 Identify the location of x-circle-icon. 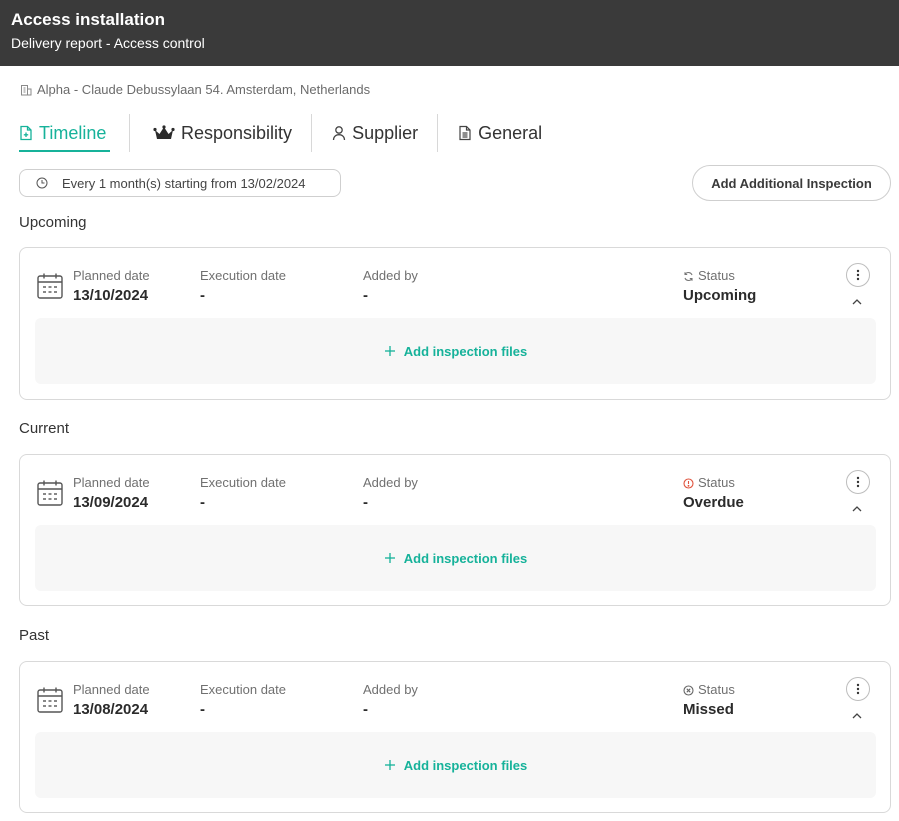
(688, 690).